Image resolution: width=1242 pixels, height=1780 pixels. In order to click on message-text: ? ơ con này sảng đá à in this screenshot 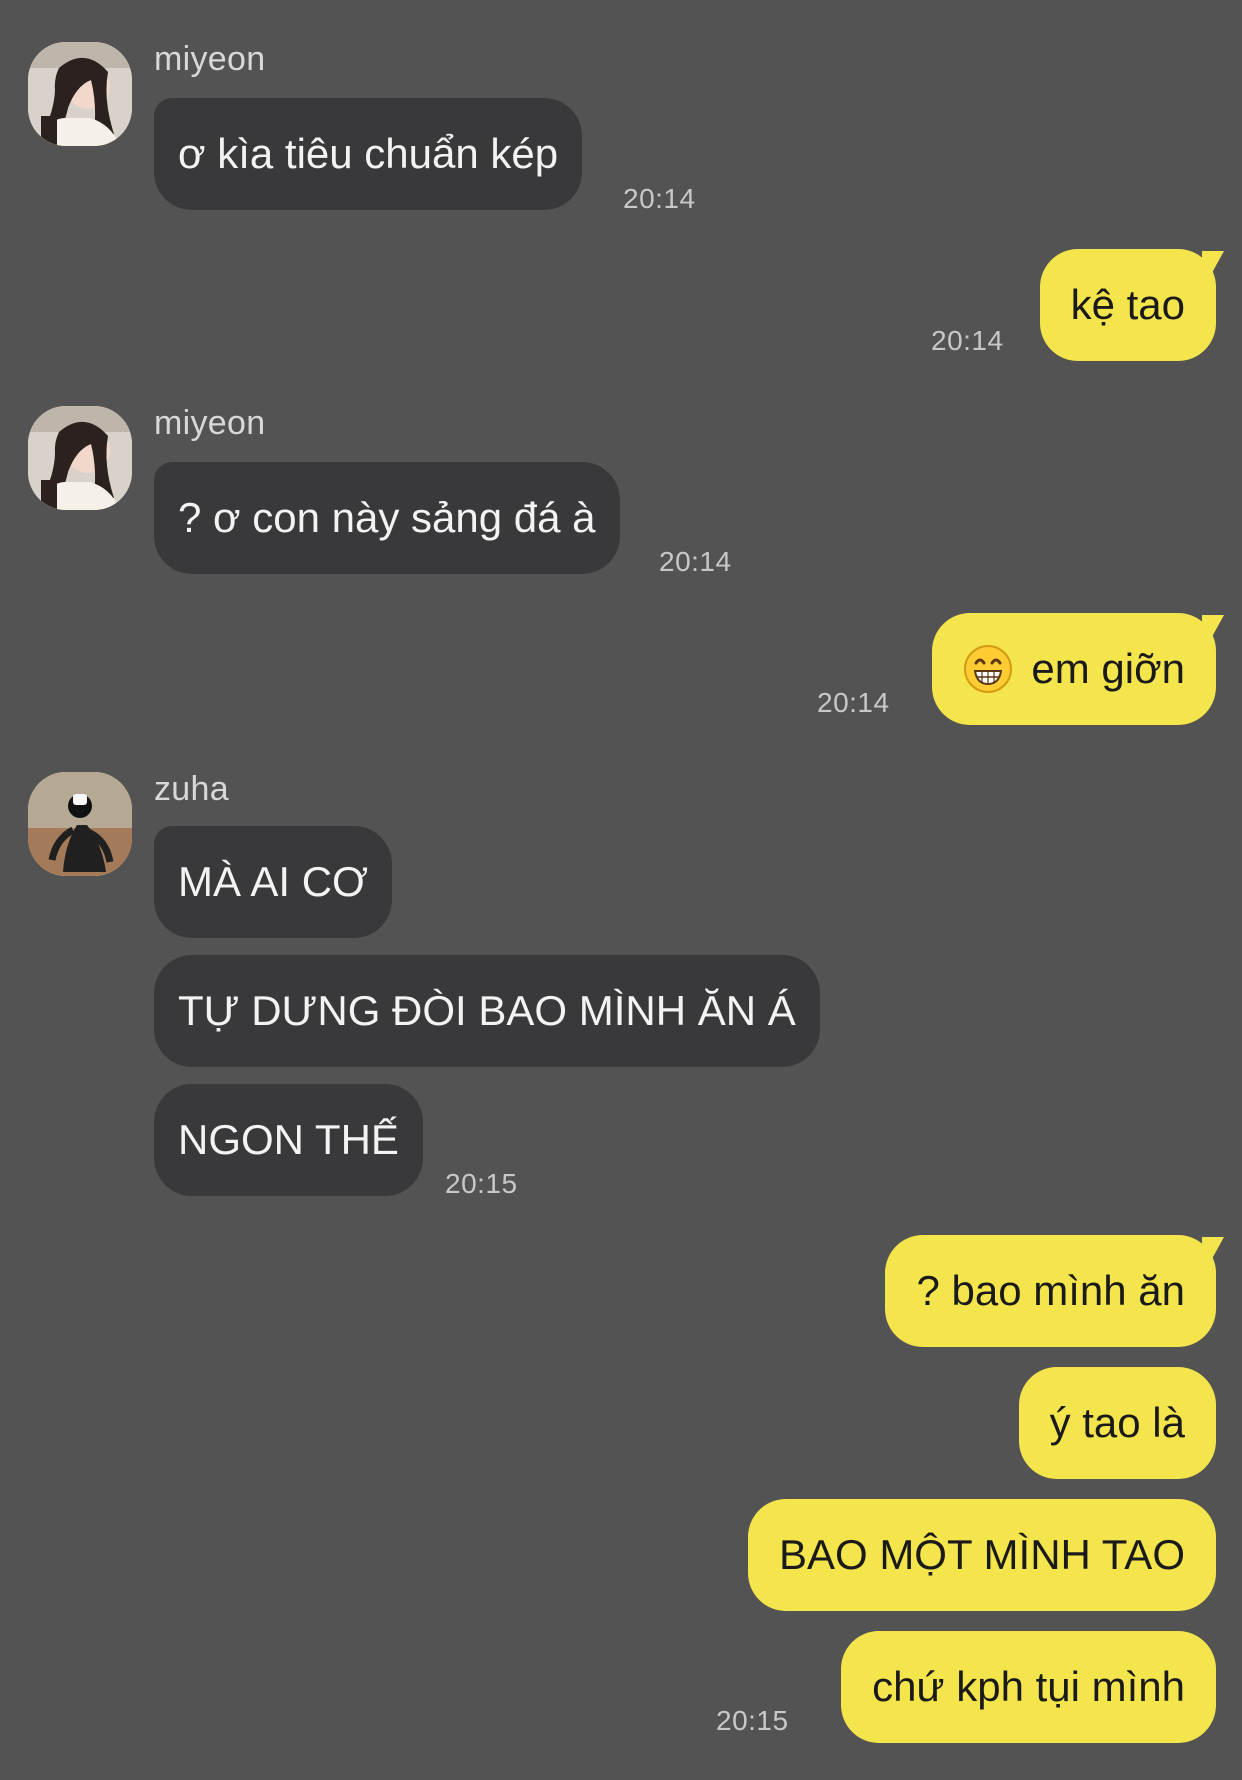, I will do `click(387, 517)`.